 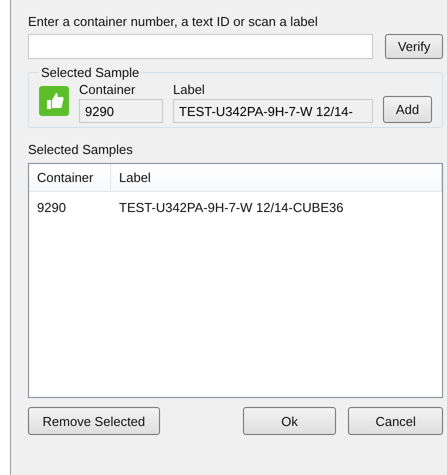 I want to click on table-cell-text: 9290, so click(x=51, y=207).